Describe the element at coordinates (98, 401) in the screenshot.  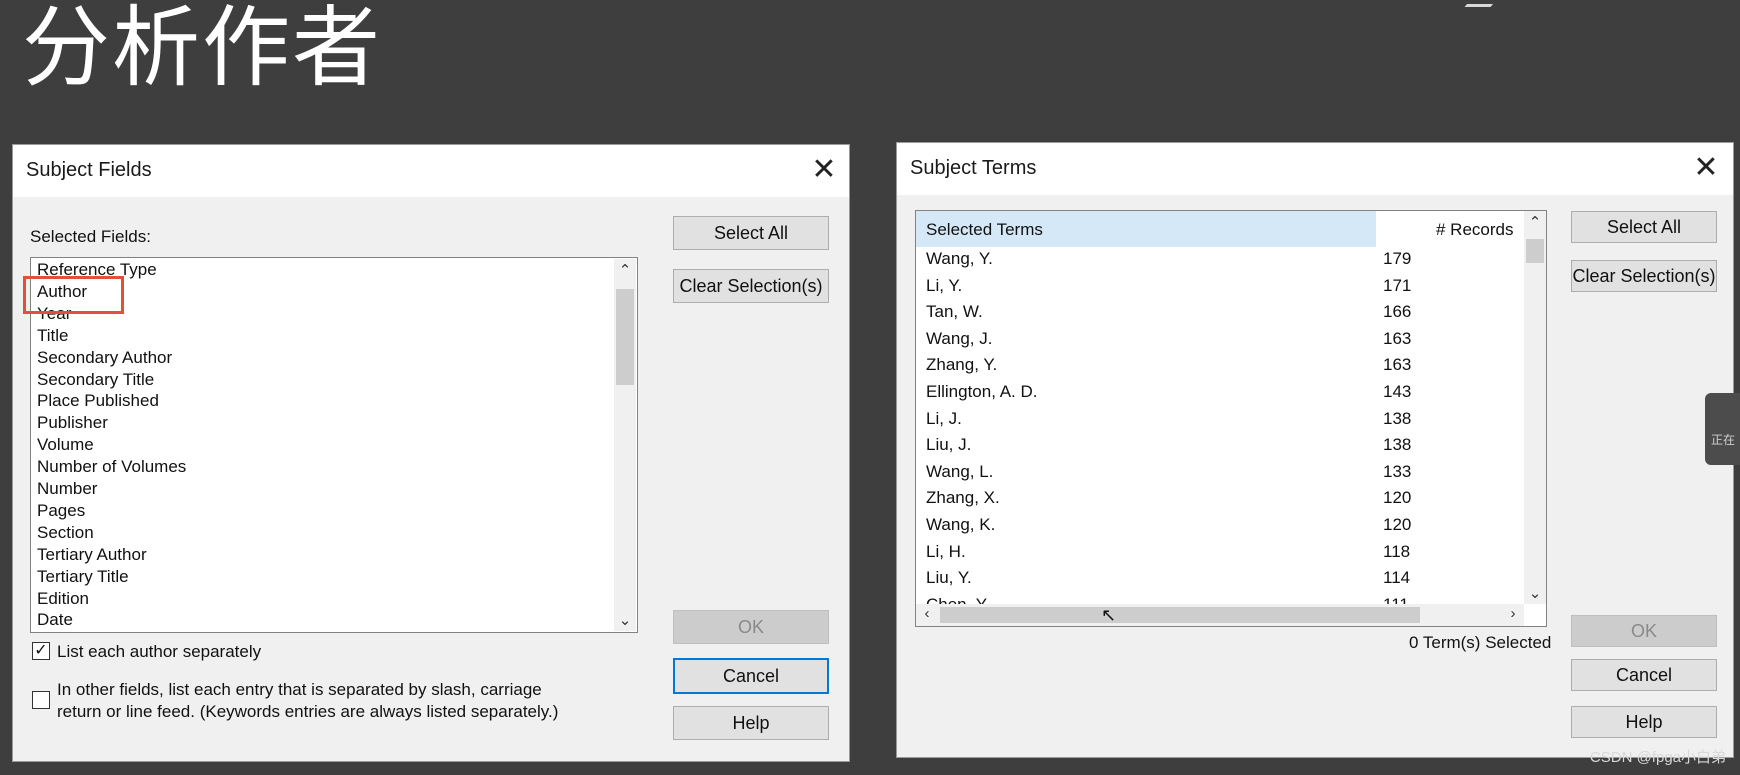
I see `field-list-item: Place Published` at that location.